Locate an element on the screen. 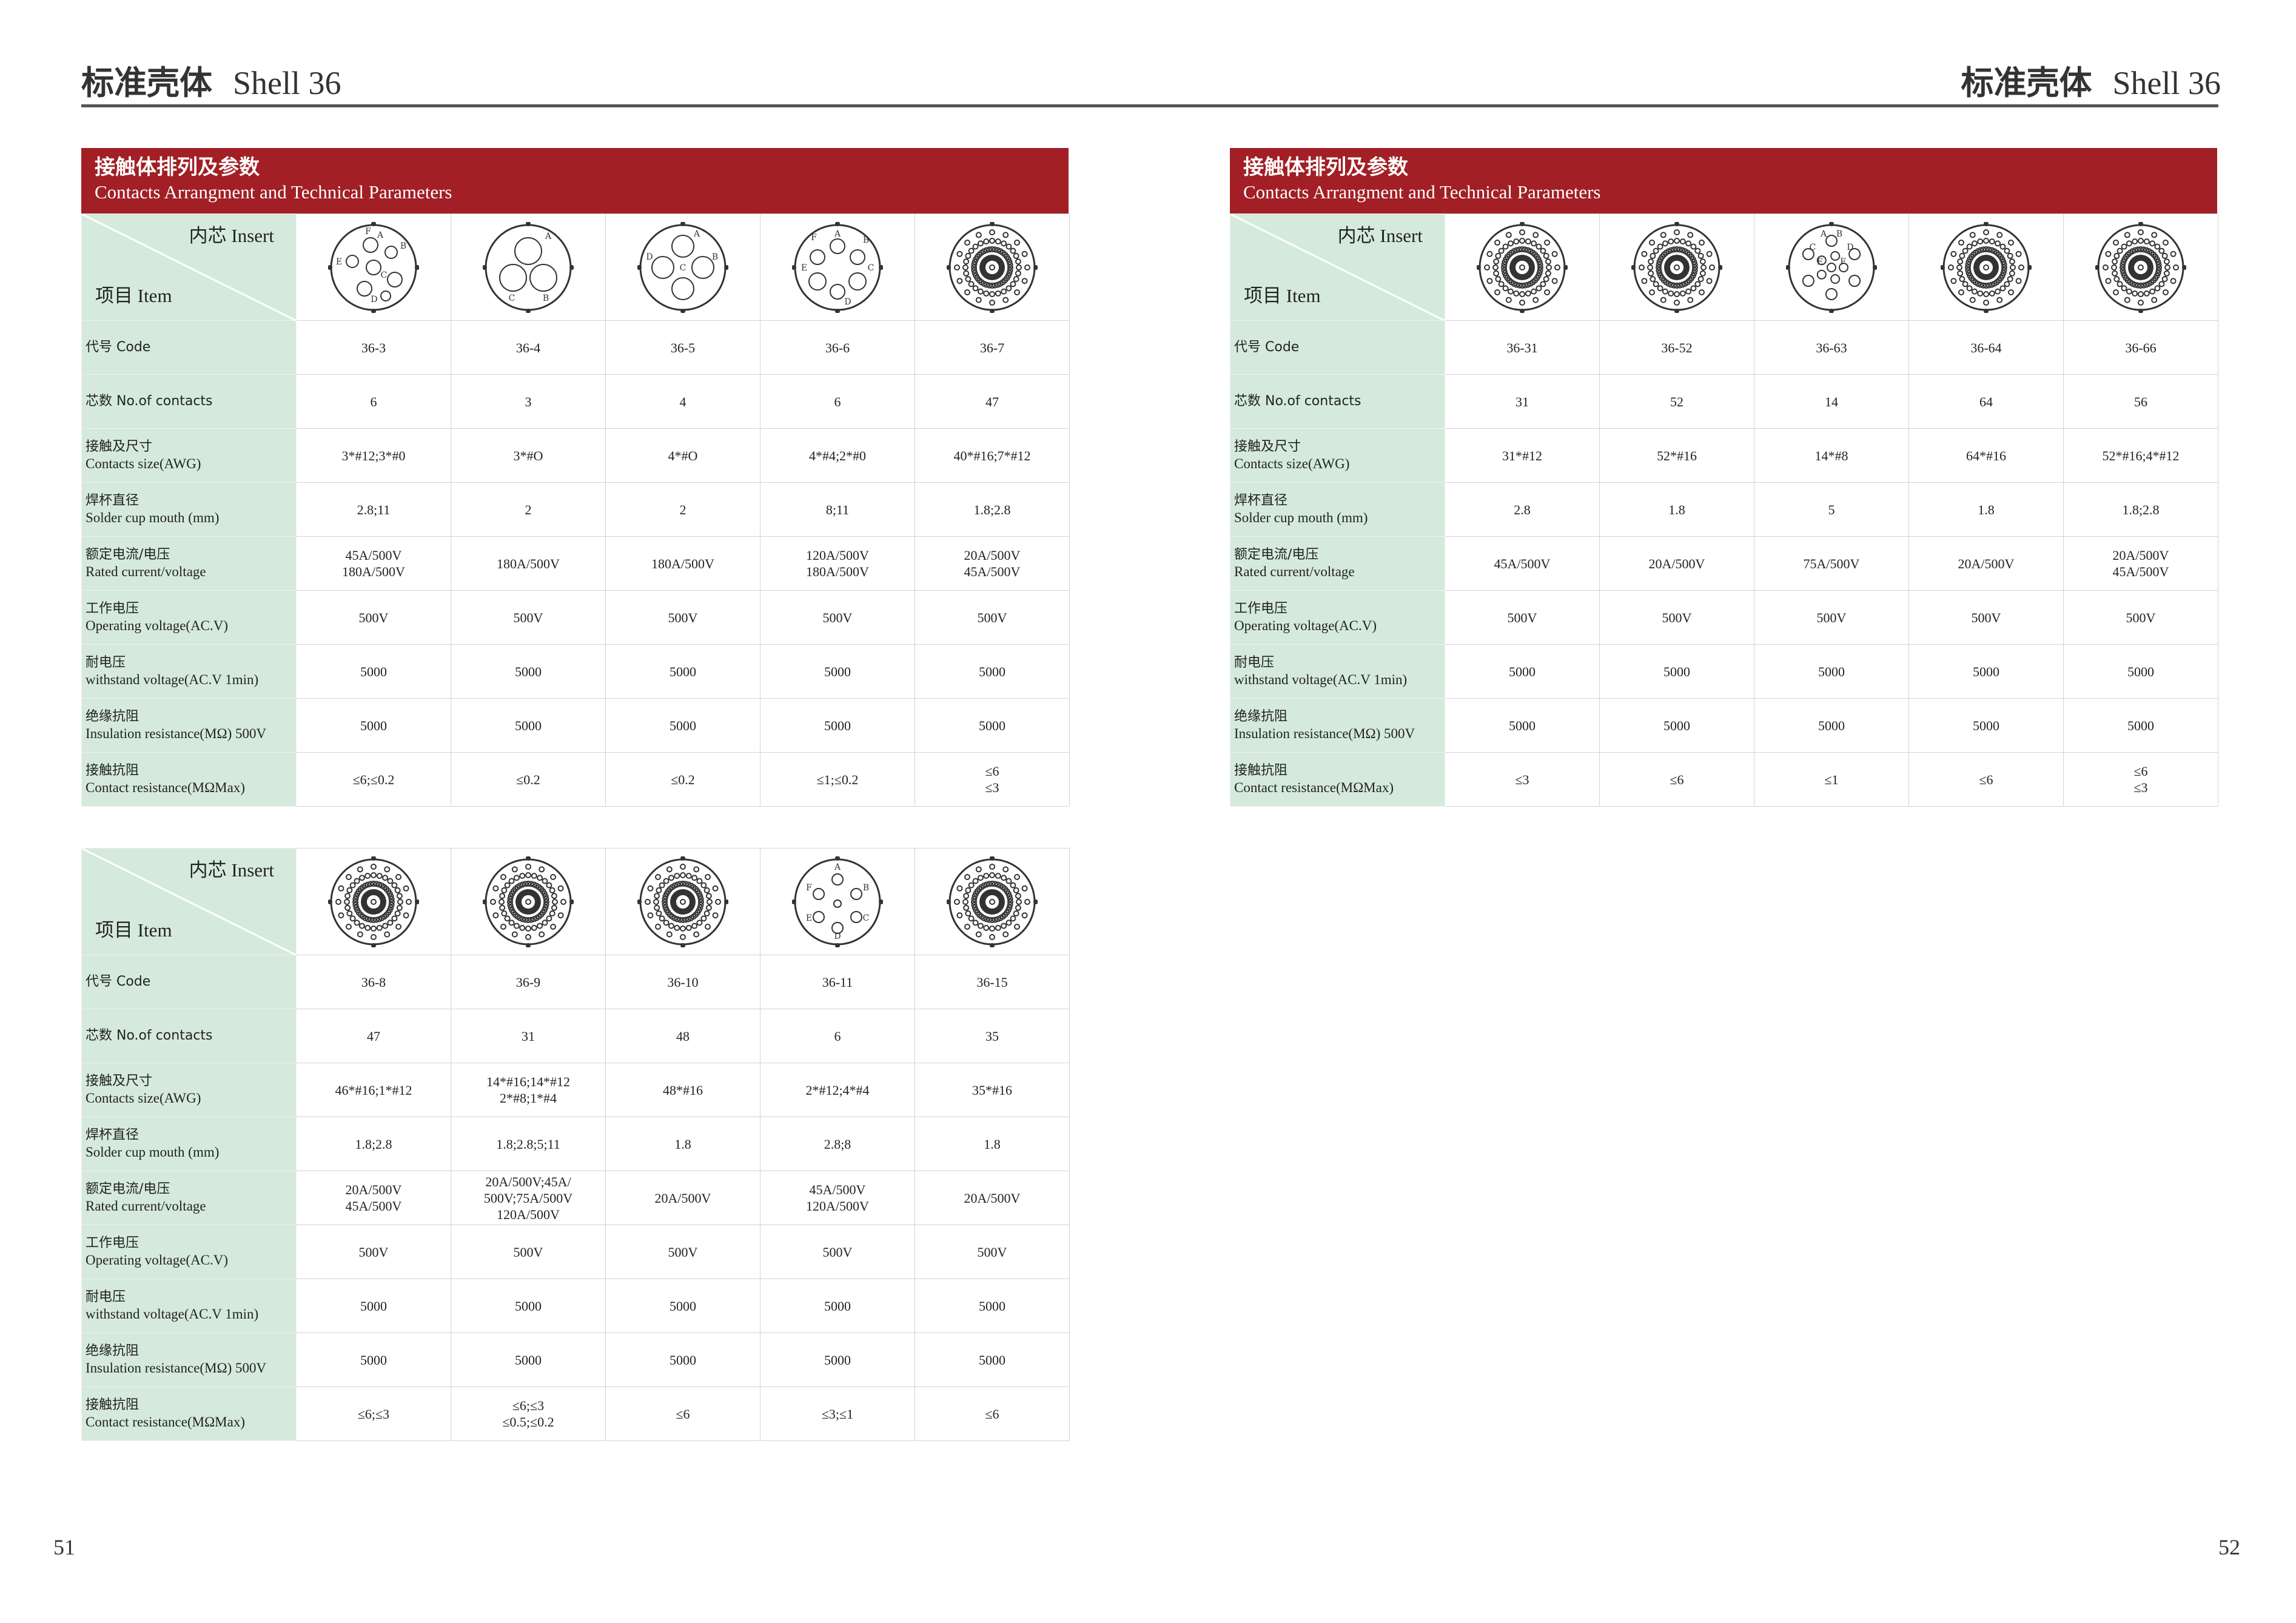 The width and height of the screenshot is (2296, 1623). table-cell: 6 is located at coordinates (373, 401).